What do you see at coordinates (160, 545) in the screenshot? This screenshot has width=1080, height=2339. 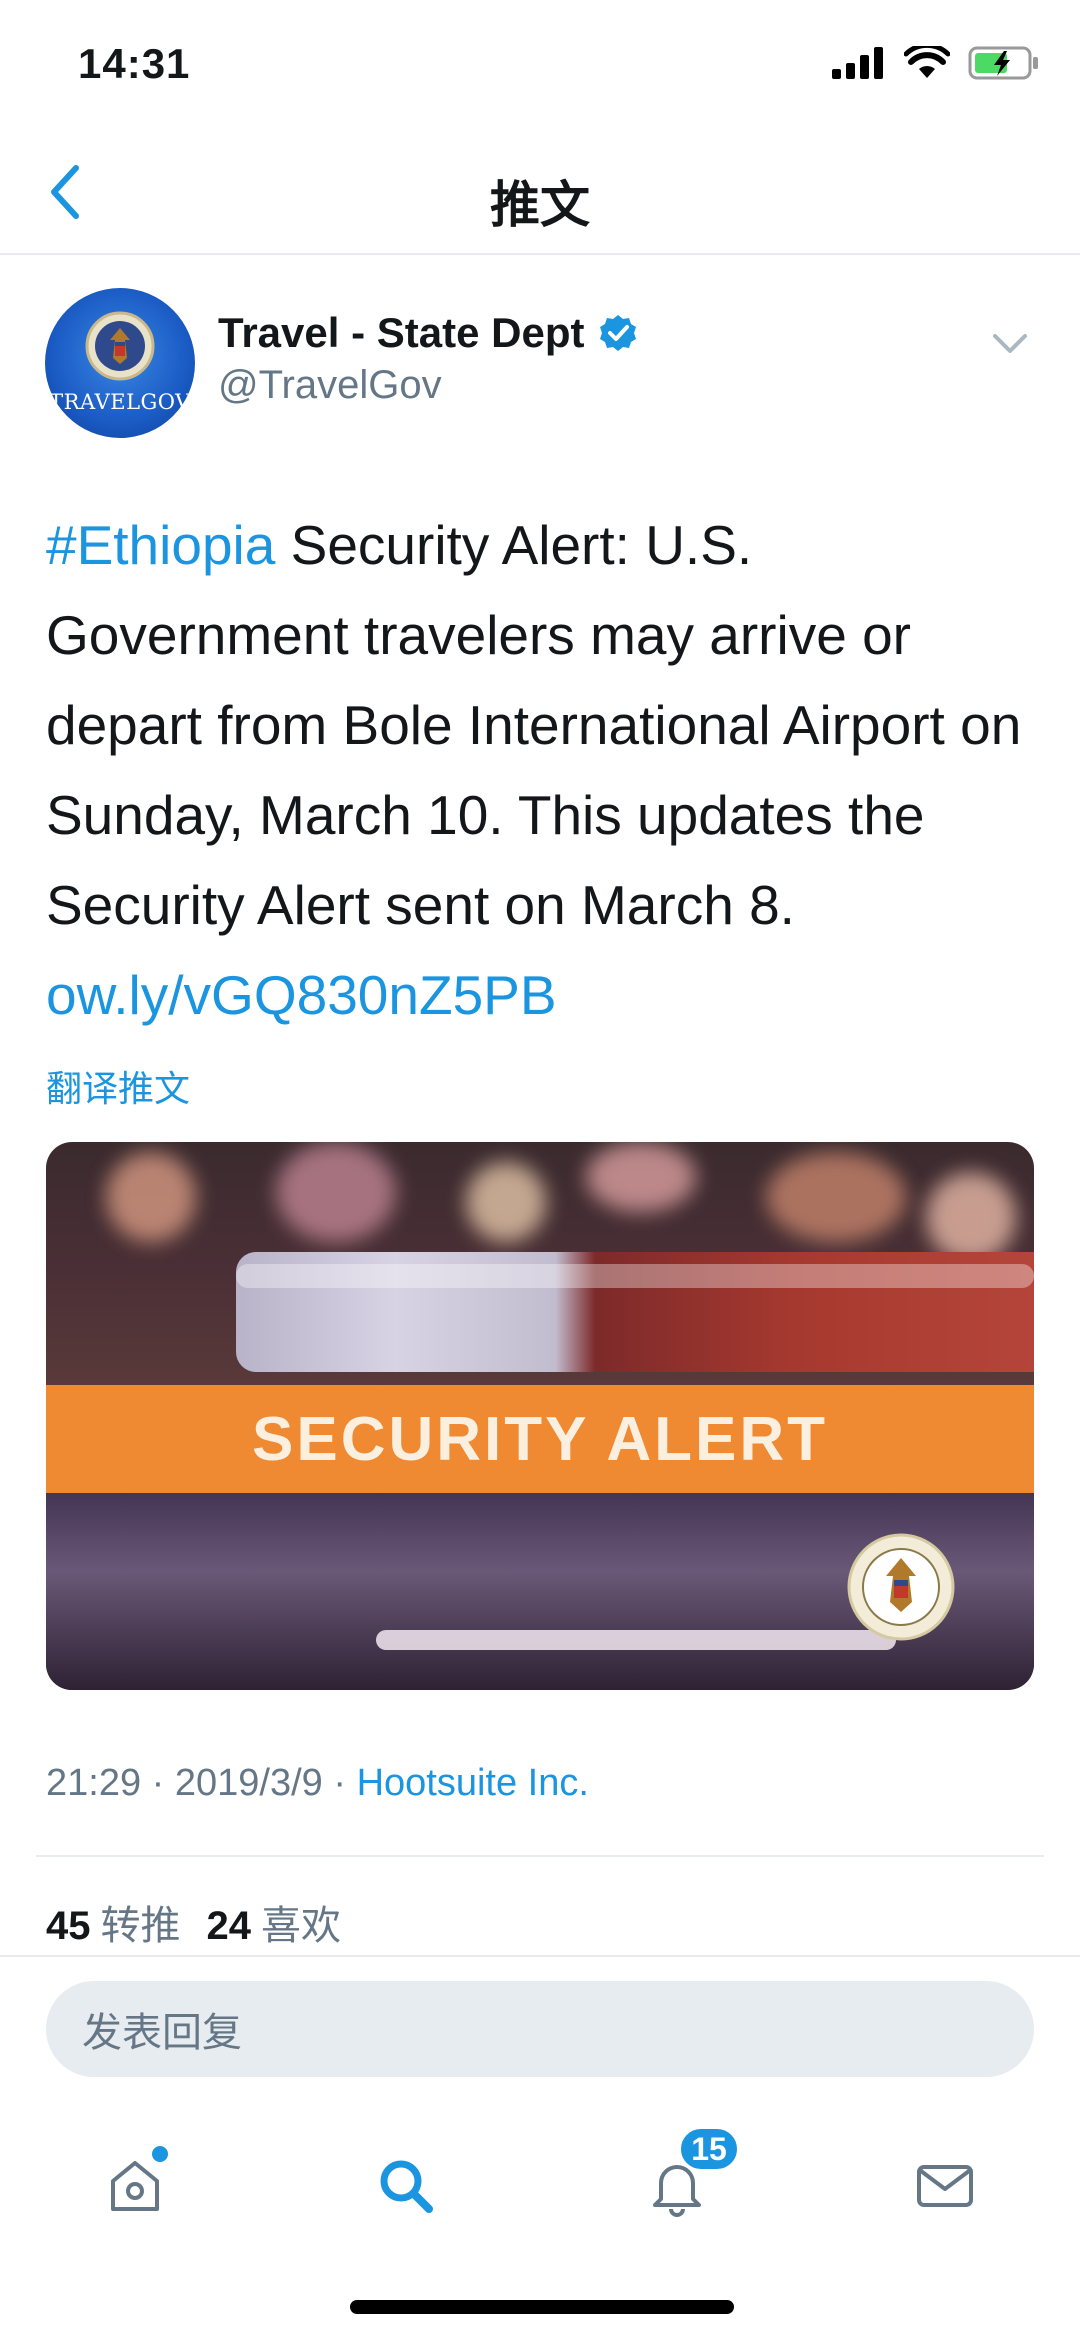 I see `hashtag-link: #Ethiopia` at bounding box center [160, 545].